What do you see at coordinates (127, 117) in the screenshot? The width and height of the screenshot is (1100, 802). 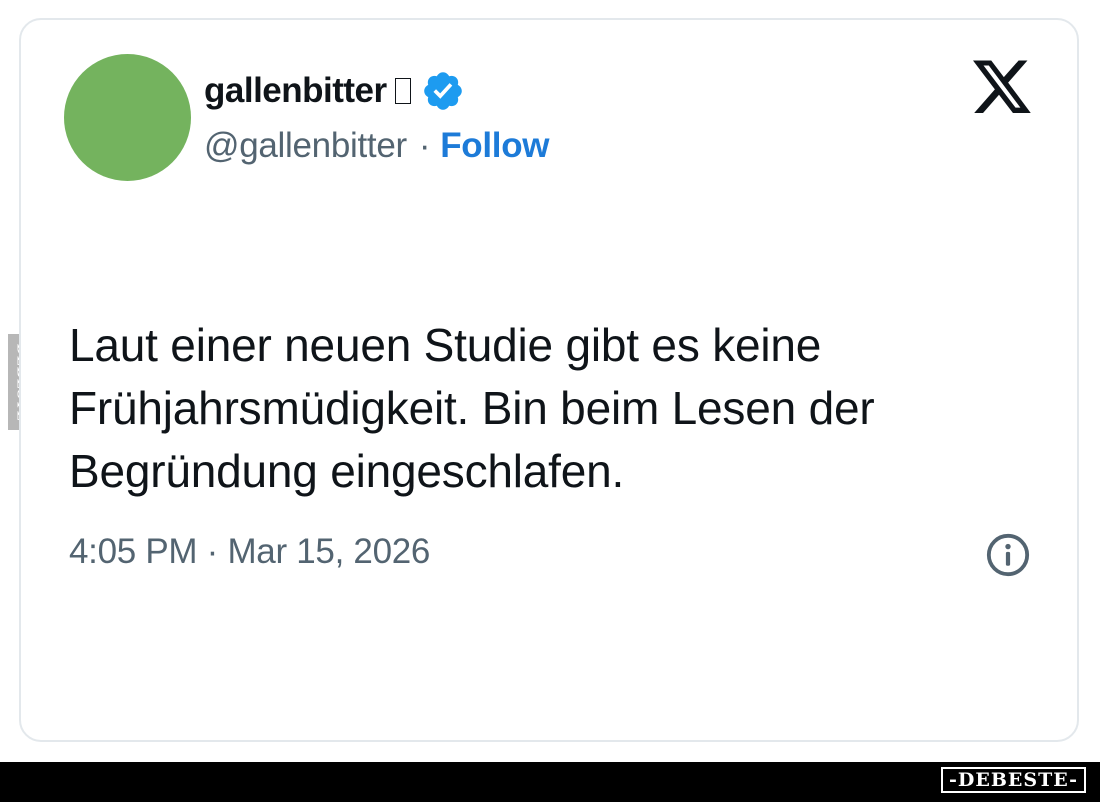 I see `avatar` at bounding box center [127, 117].